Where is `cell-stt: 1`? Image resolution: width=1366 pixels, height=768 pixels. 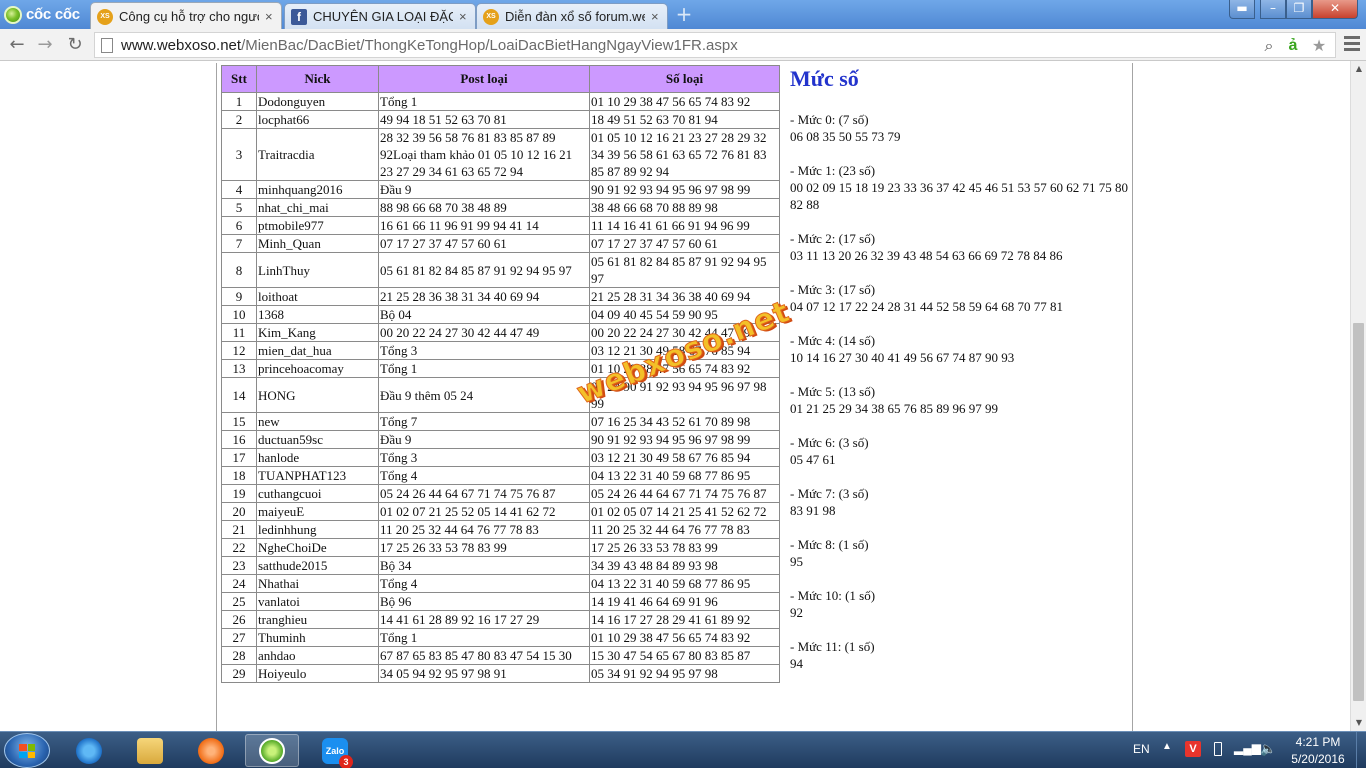
cell-stt: 1 is located at coordinates (239, 101).